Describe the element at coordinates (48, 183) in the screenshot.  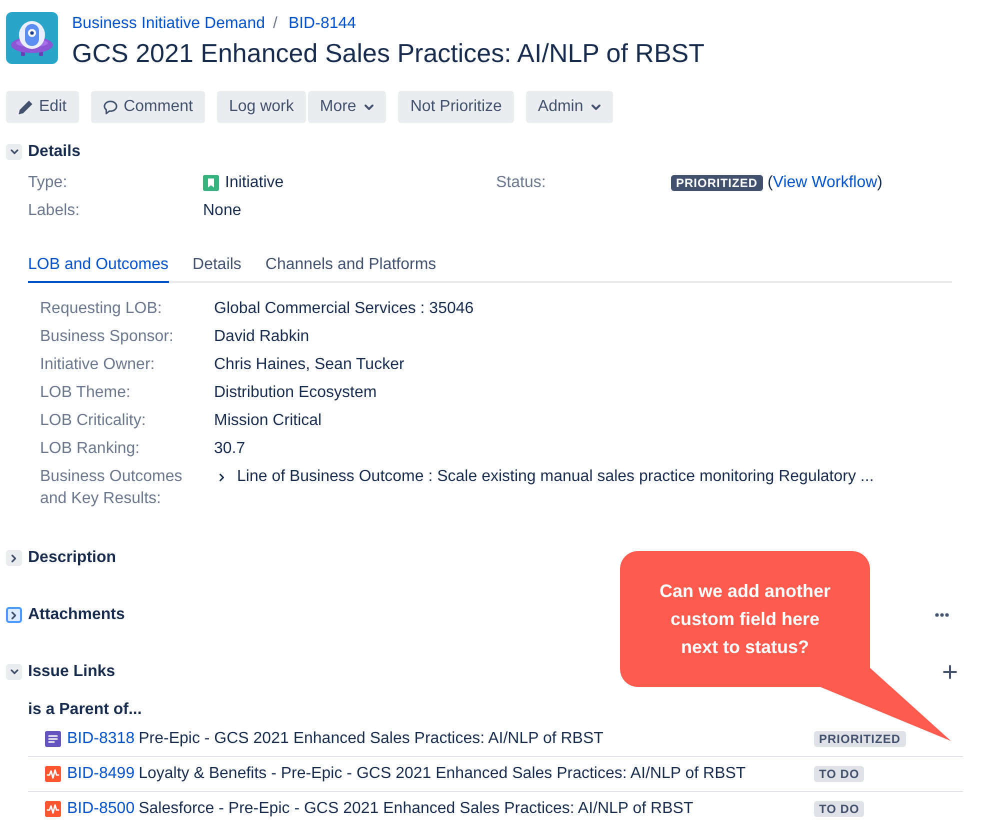
I see `field-label: Type:` at that location.